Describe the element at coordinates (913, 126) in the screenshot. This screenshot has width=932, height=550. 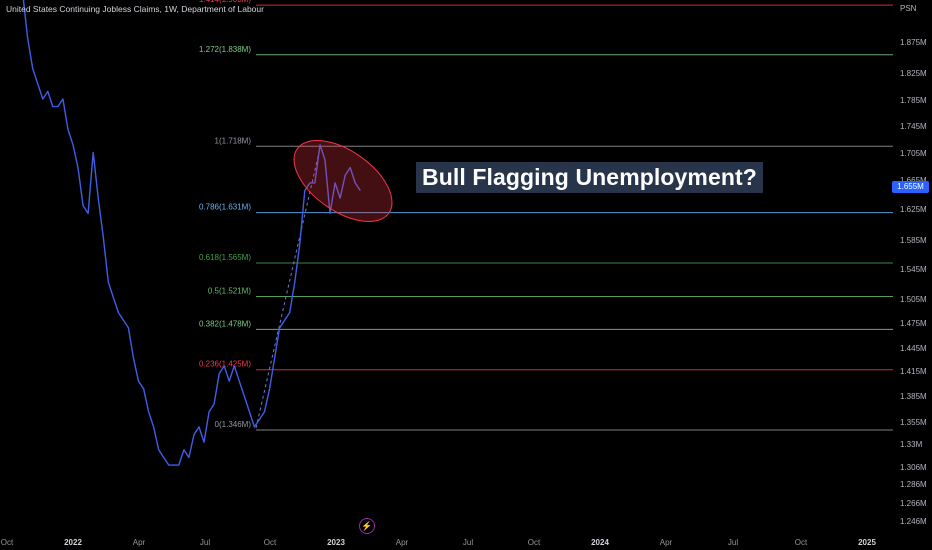
I see `y-tick-label: 1.745M` at that location.